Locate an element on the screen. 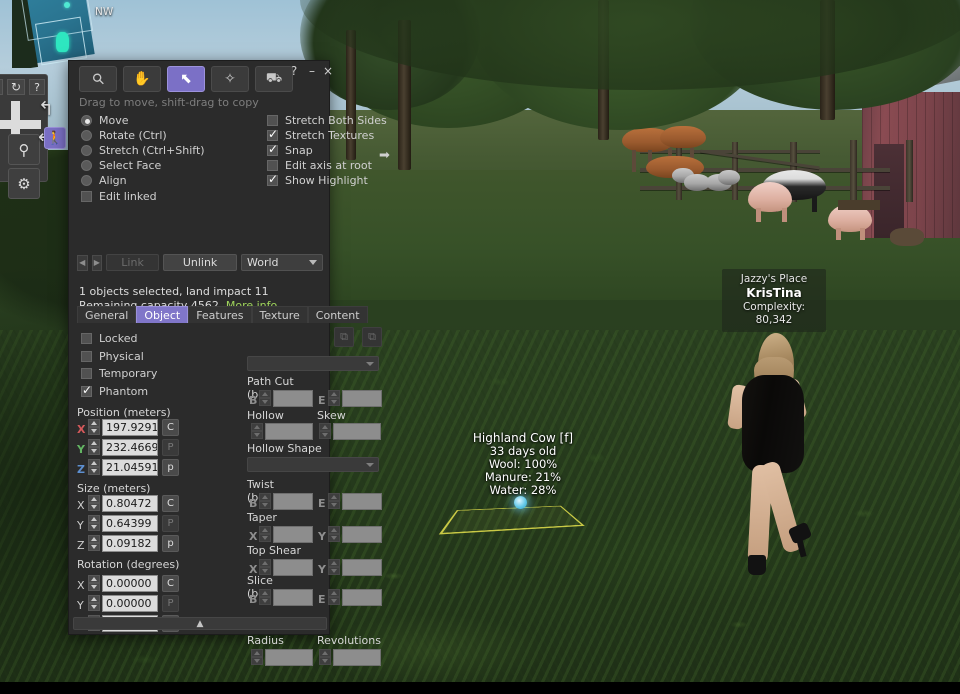 The width and height of the screenshot is (960, 694). twist-end-spinner is located at coordinates (334, 501).